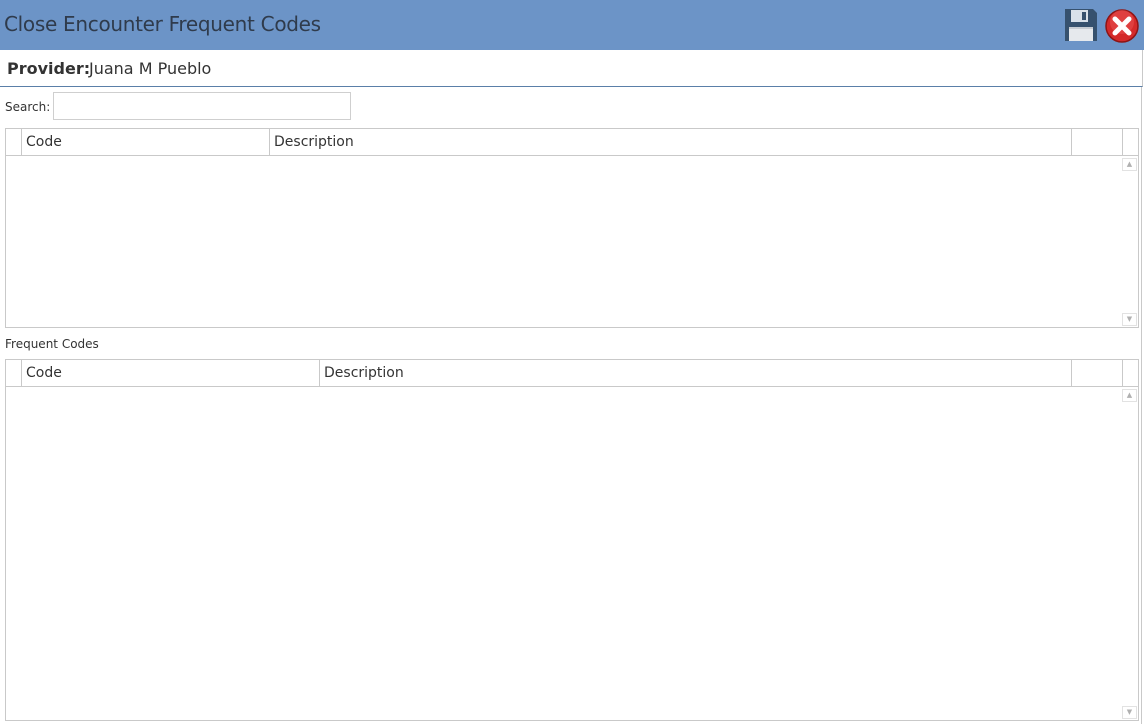 The image size is (1144, 724). I want to click on right-border, so click(1141, 405).